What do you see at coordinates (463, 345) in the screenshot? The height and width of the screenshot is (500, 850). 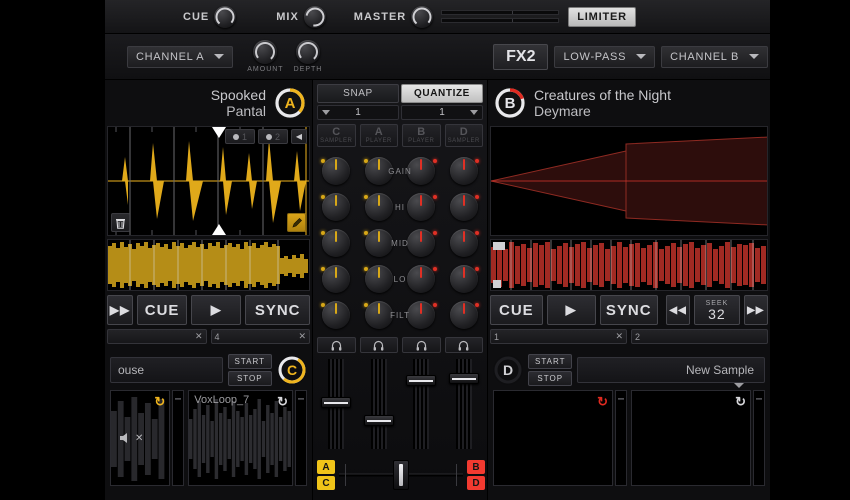 I see `headphone-cue-d` at bounding box center [463, 345].